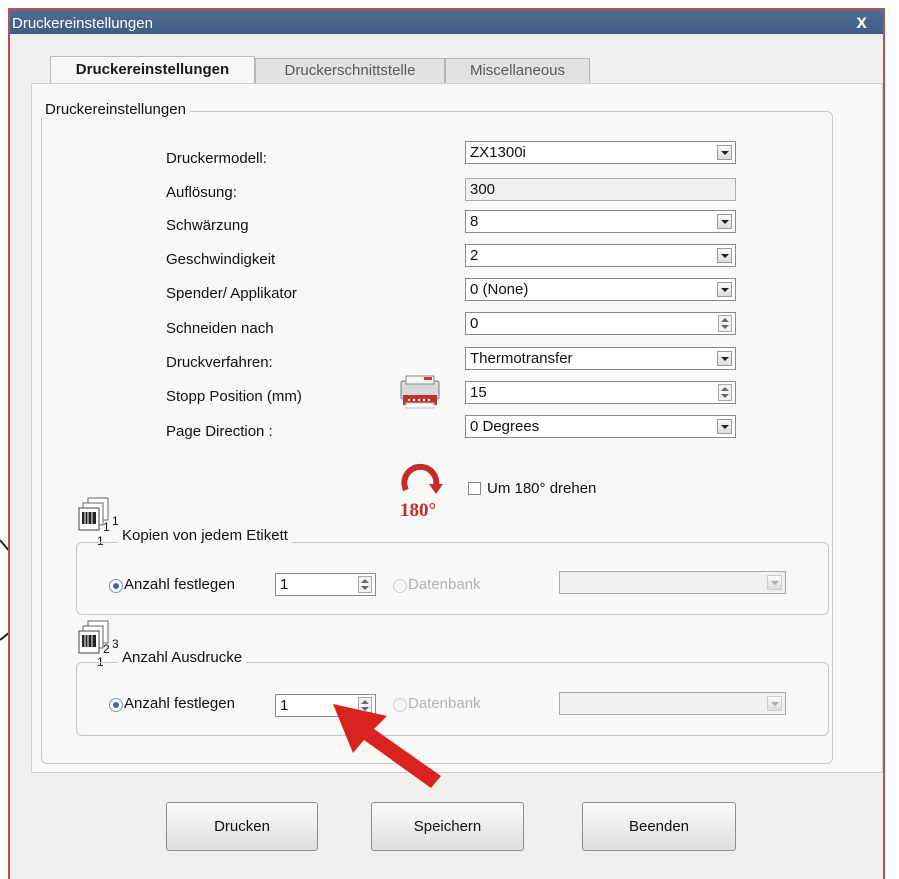 The image size is (899, 879). I want to click on copies-database-label: Datenbank, so click(444, 584).